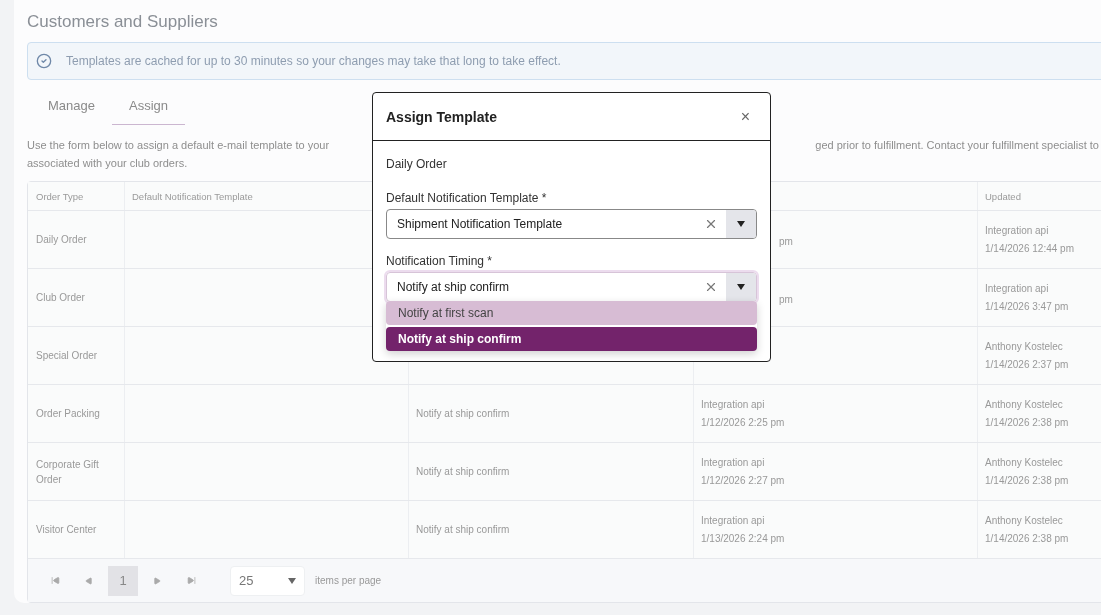  What do you see at coordinates (743, 481) in the screenshot?
I see `table-cell-text: 1/12/2026 2:27 pm` at bounding box center [743, 481].